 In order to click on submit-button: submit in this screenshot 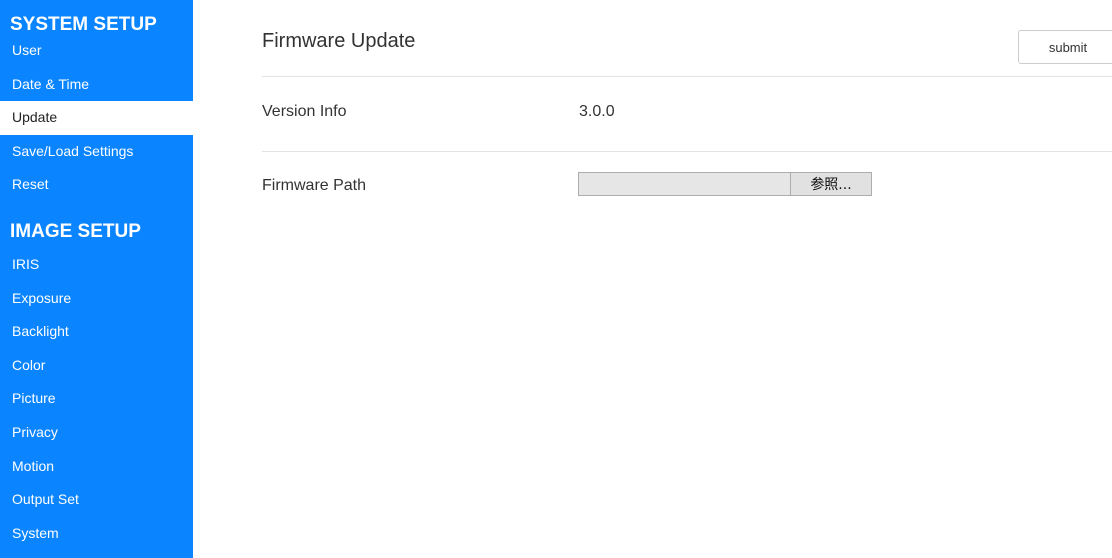, I will do `click(1065, 47)`.